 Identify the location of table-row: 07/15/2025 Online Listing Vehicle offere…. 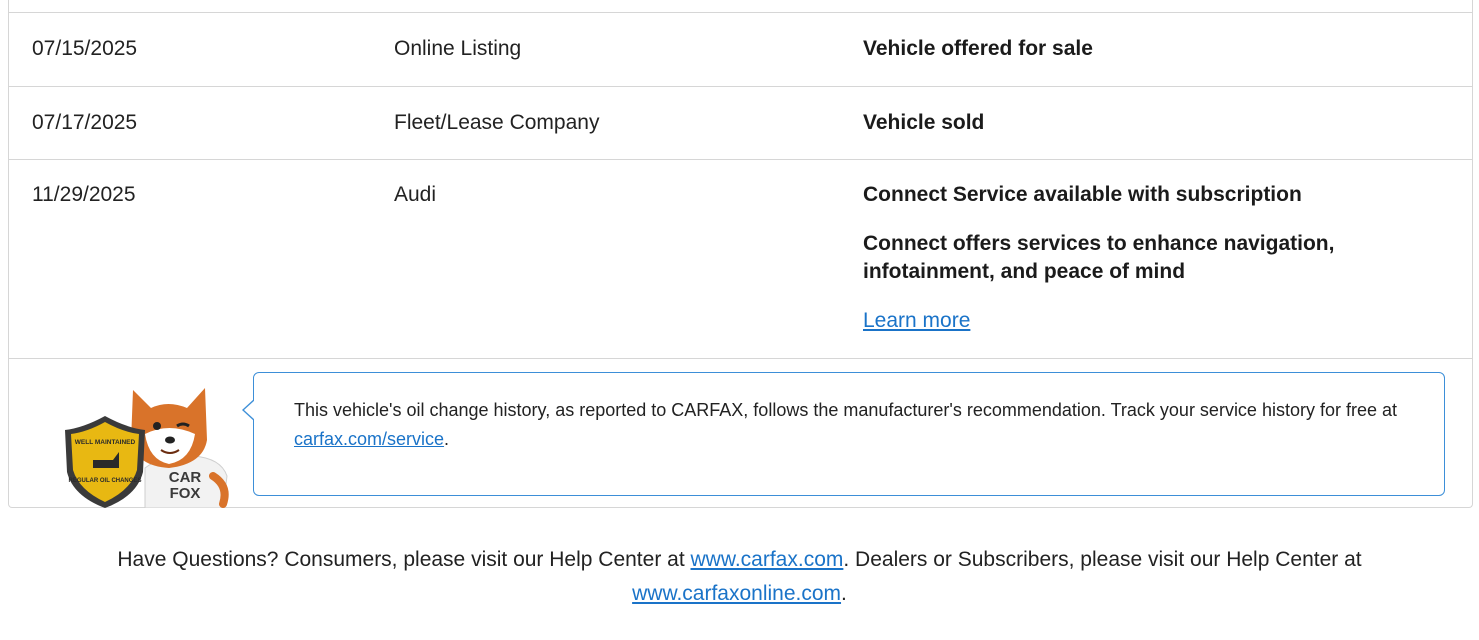
(740, 50).